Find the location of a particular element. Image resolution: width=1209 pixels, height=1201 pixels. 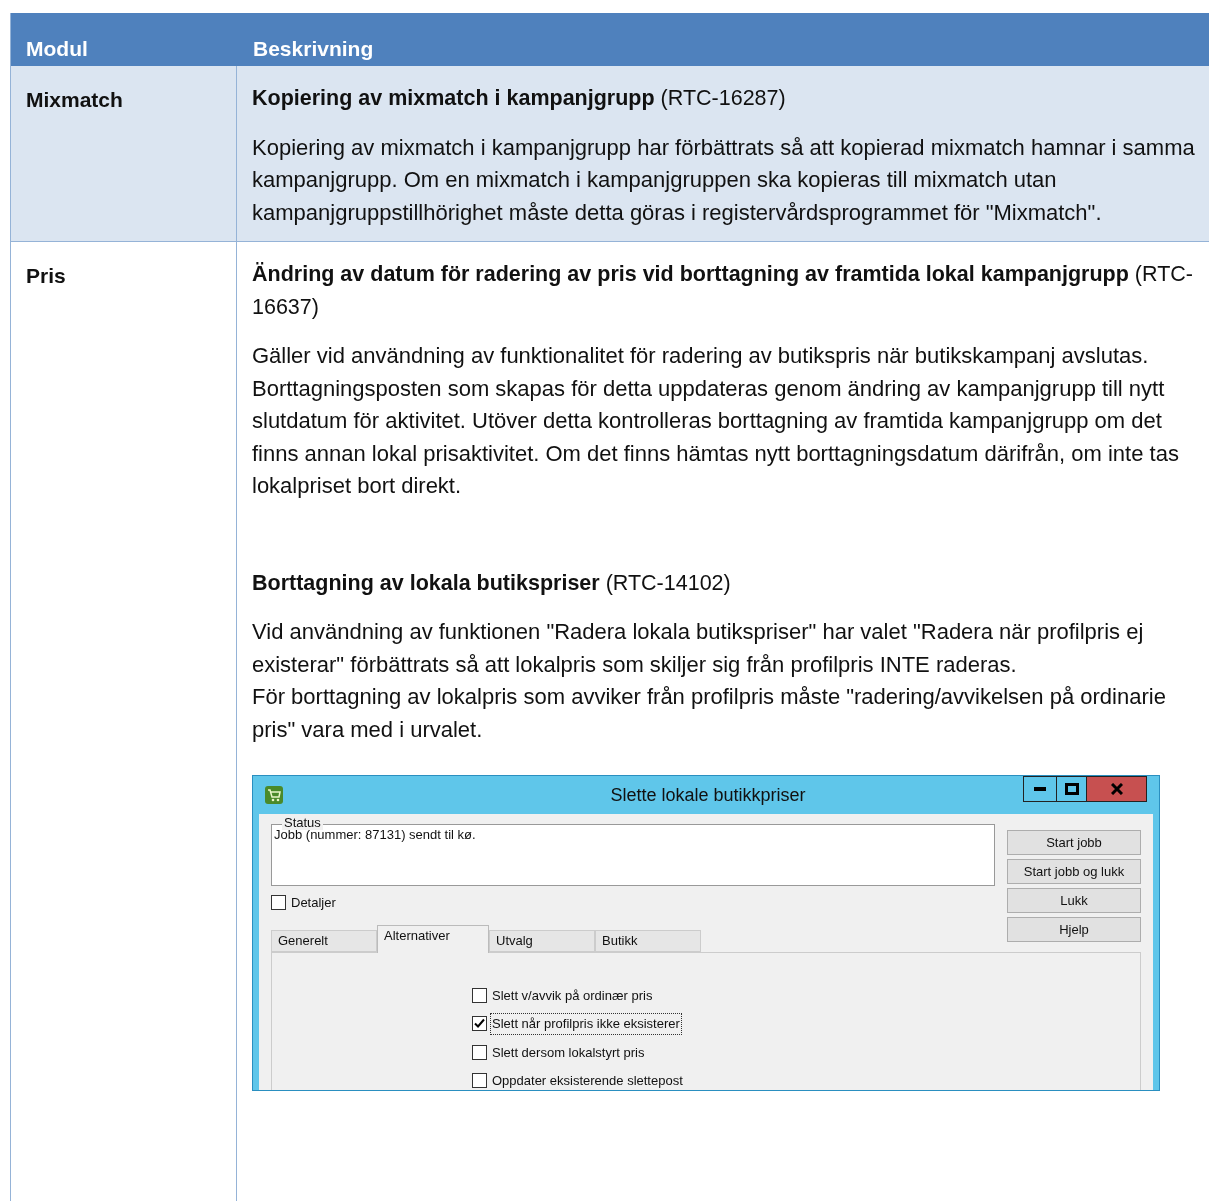

dialog-button: Hjelp is located at coordinates (1074, 929).